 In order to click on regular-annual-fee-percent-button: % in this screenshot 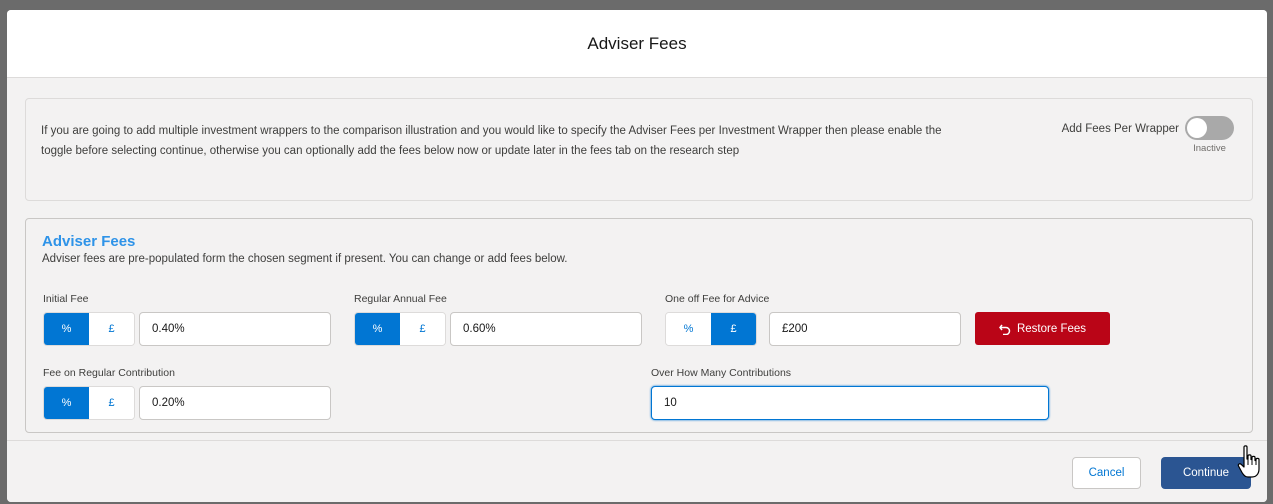, I will do `click(377, 329)`.